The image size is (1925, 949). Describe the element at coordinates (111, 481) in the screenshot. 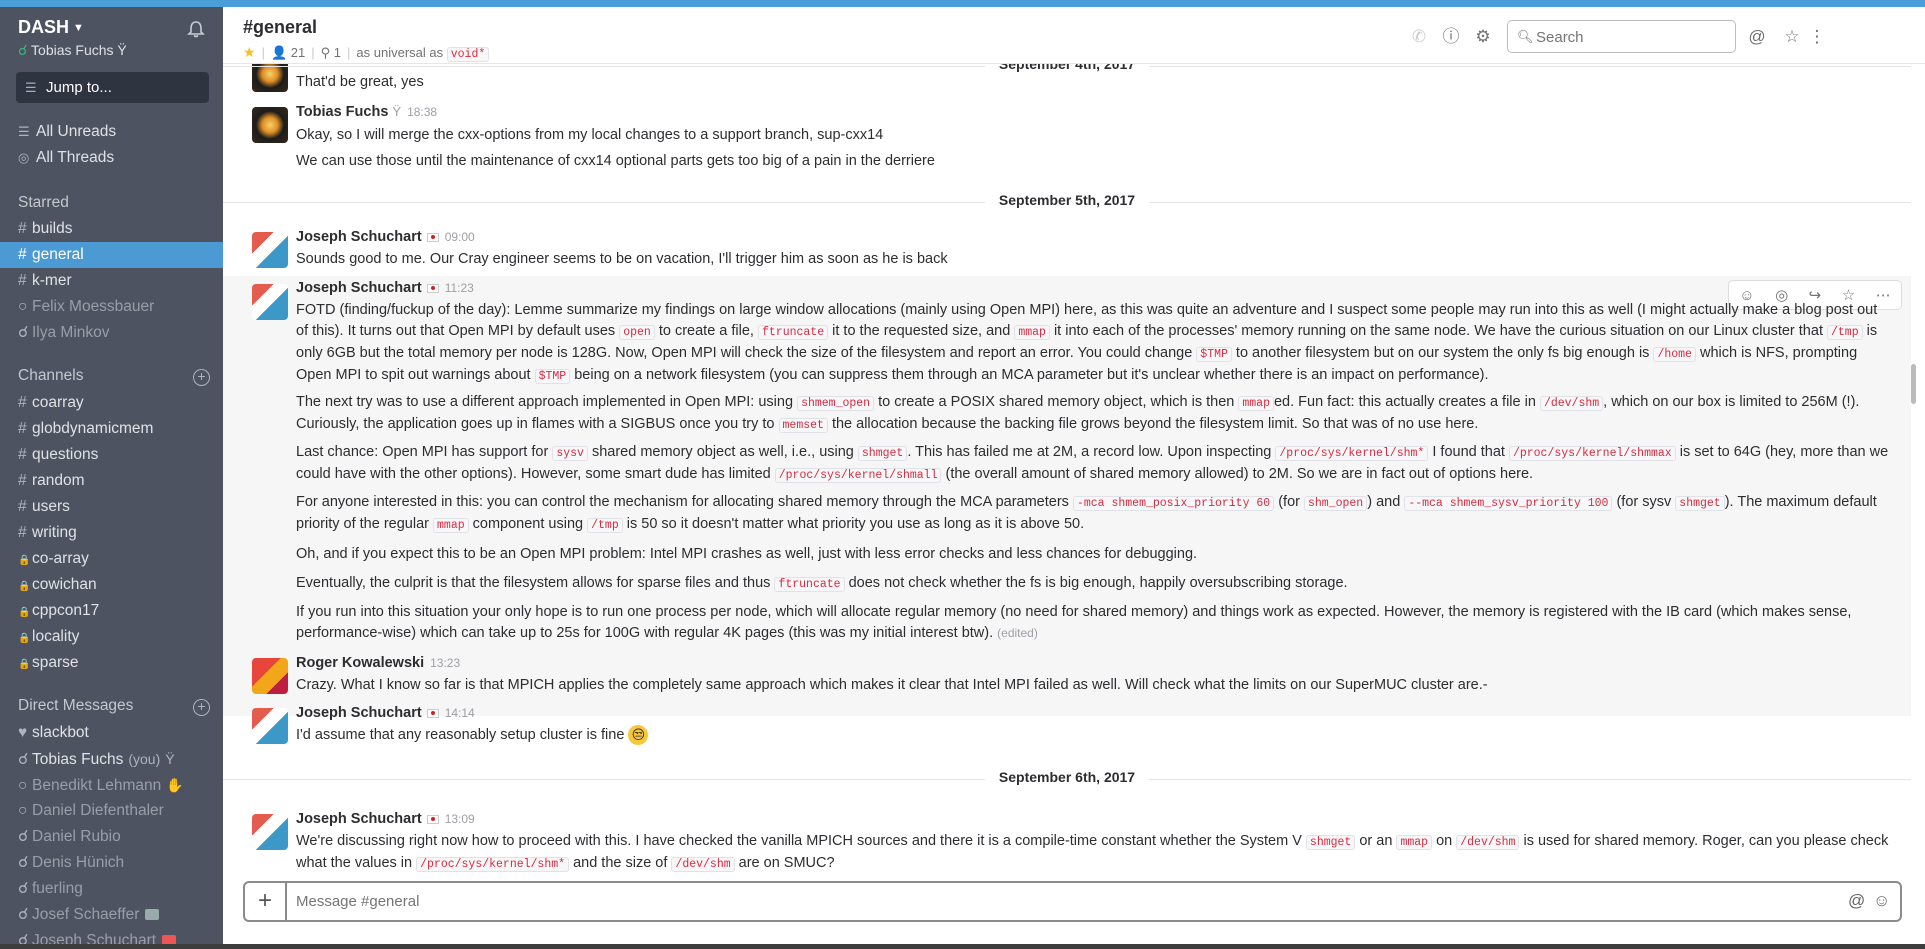

I see `sidebar-item-random: # random` at that location.